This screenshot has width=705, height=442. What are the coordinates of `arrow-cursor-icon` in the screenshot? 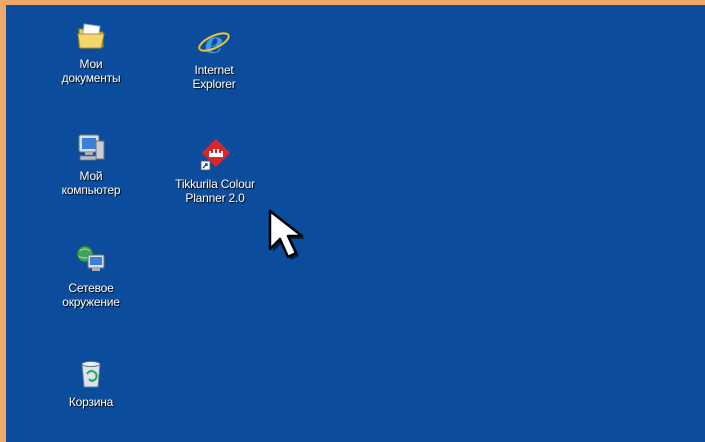 It's located at (286, 234).